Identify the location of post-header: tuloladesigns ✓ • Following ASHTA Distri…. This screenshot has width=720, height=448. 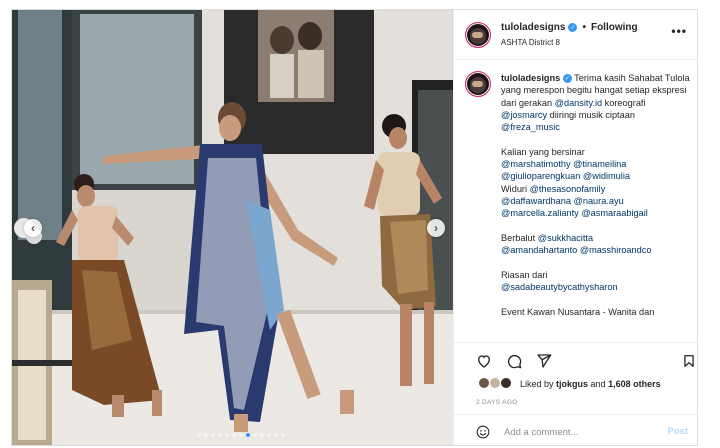
(575, 35).